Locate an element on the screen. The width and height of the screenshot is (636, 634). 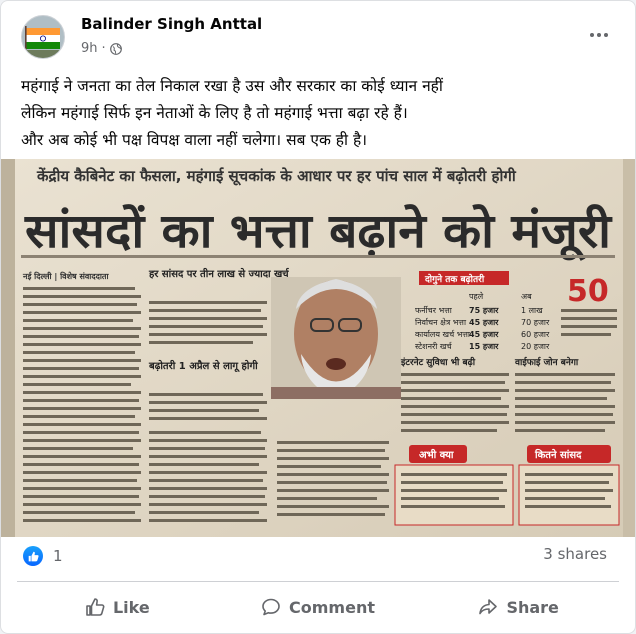
svg-text: कार्यालय खर्च भत्ता is located at coordinates (443, 334).